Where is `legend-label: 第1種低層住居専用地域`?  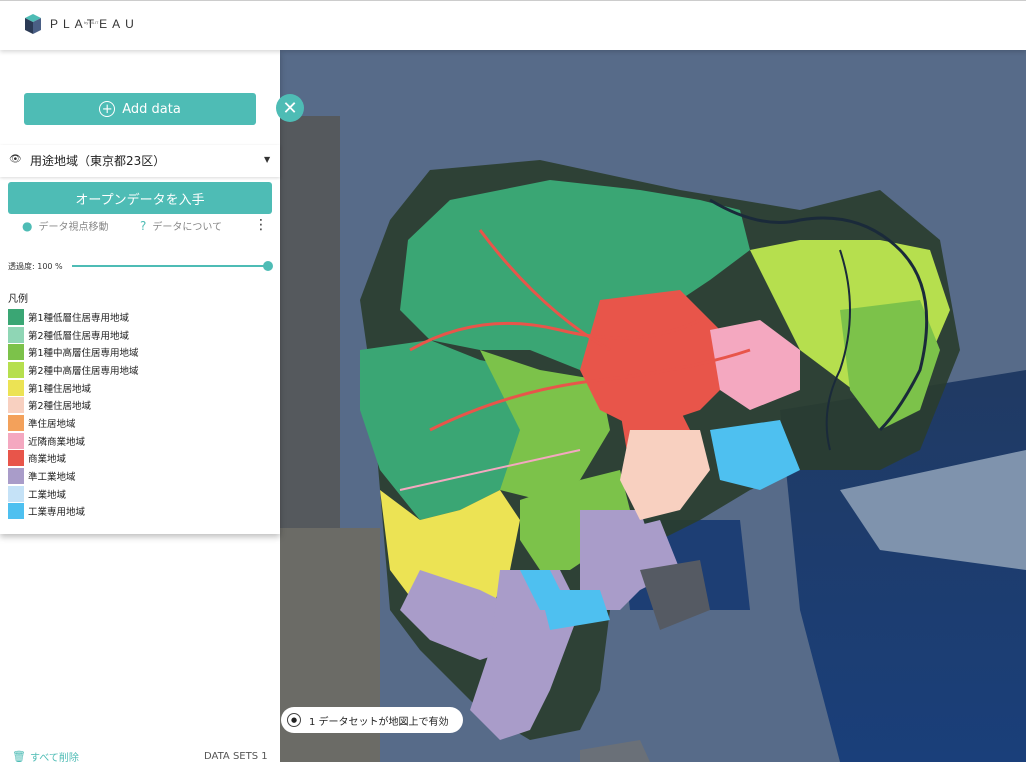
legend-label: 第1種低層住居専用地域 is located at coordinates (79, 318).